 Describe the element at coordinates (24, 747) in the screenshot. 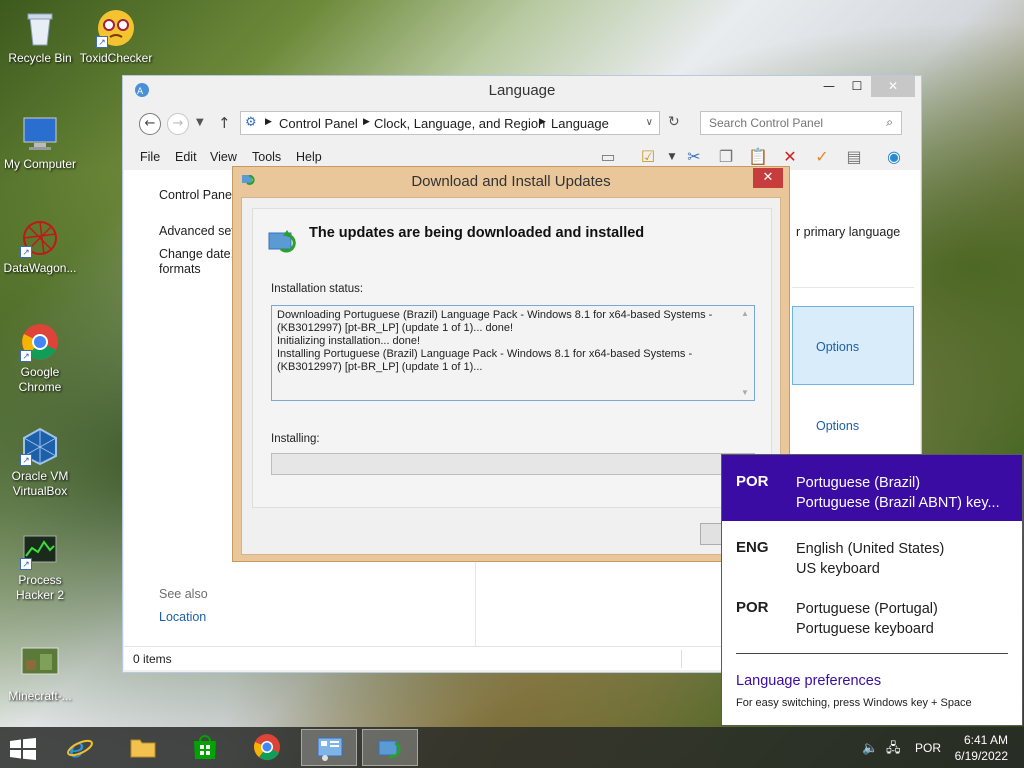

I see `start-button` at that location.